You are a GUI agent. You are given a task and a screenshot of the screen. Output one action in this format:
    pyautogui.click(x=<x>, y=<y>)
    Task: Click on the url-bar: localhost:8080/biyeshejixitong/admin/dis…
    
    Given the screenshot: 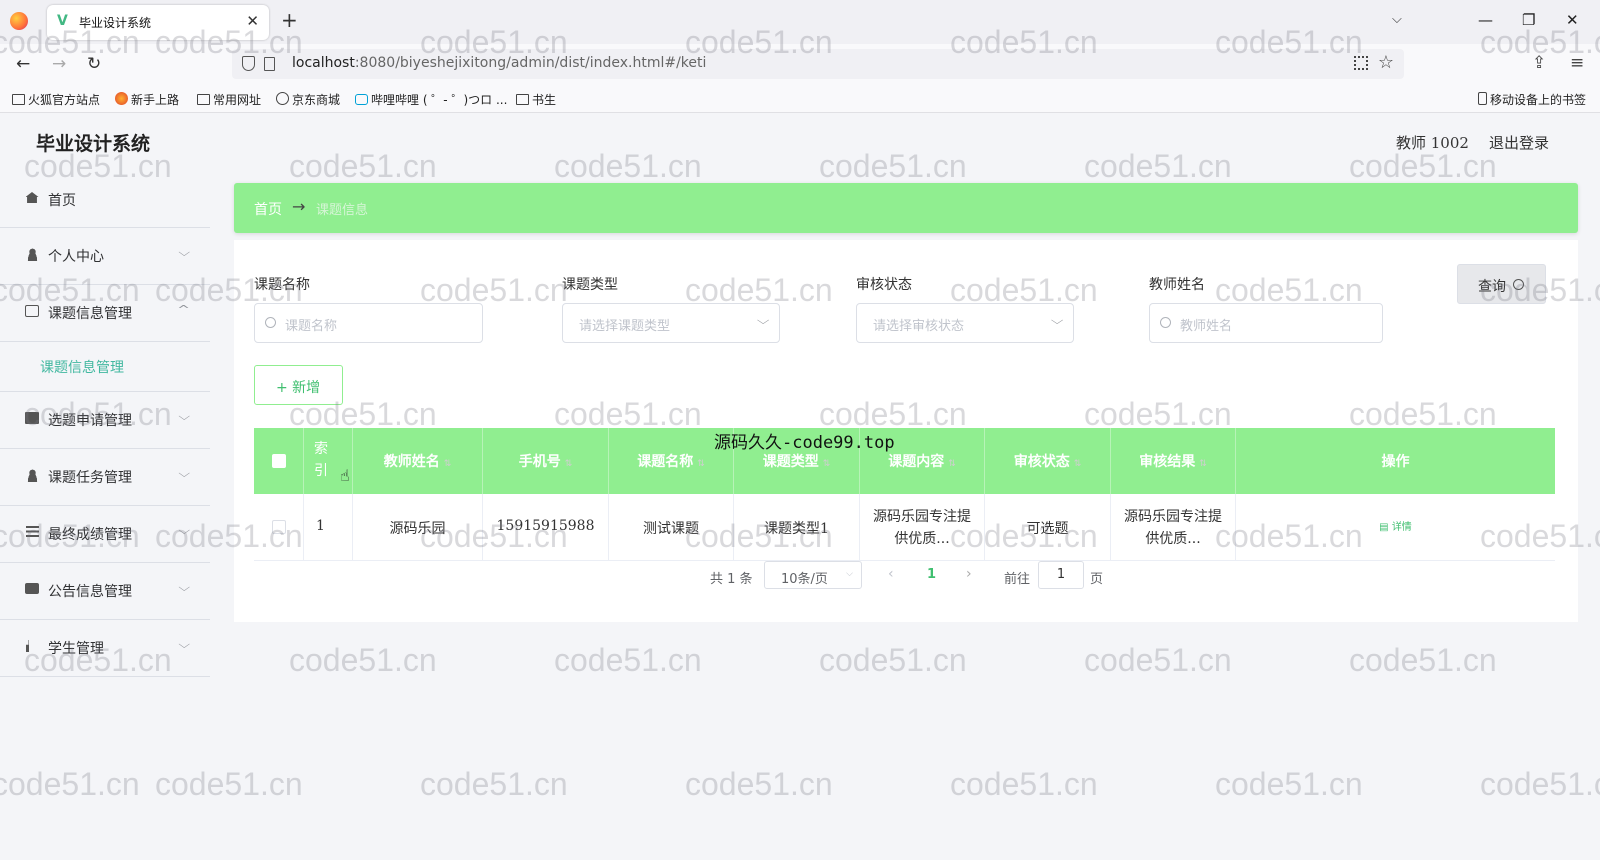 What is the action you would take?
    pyautogui.click(x=818, y=64)
    